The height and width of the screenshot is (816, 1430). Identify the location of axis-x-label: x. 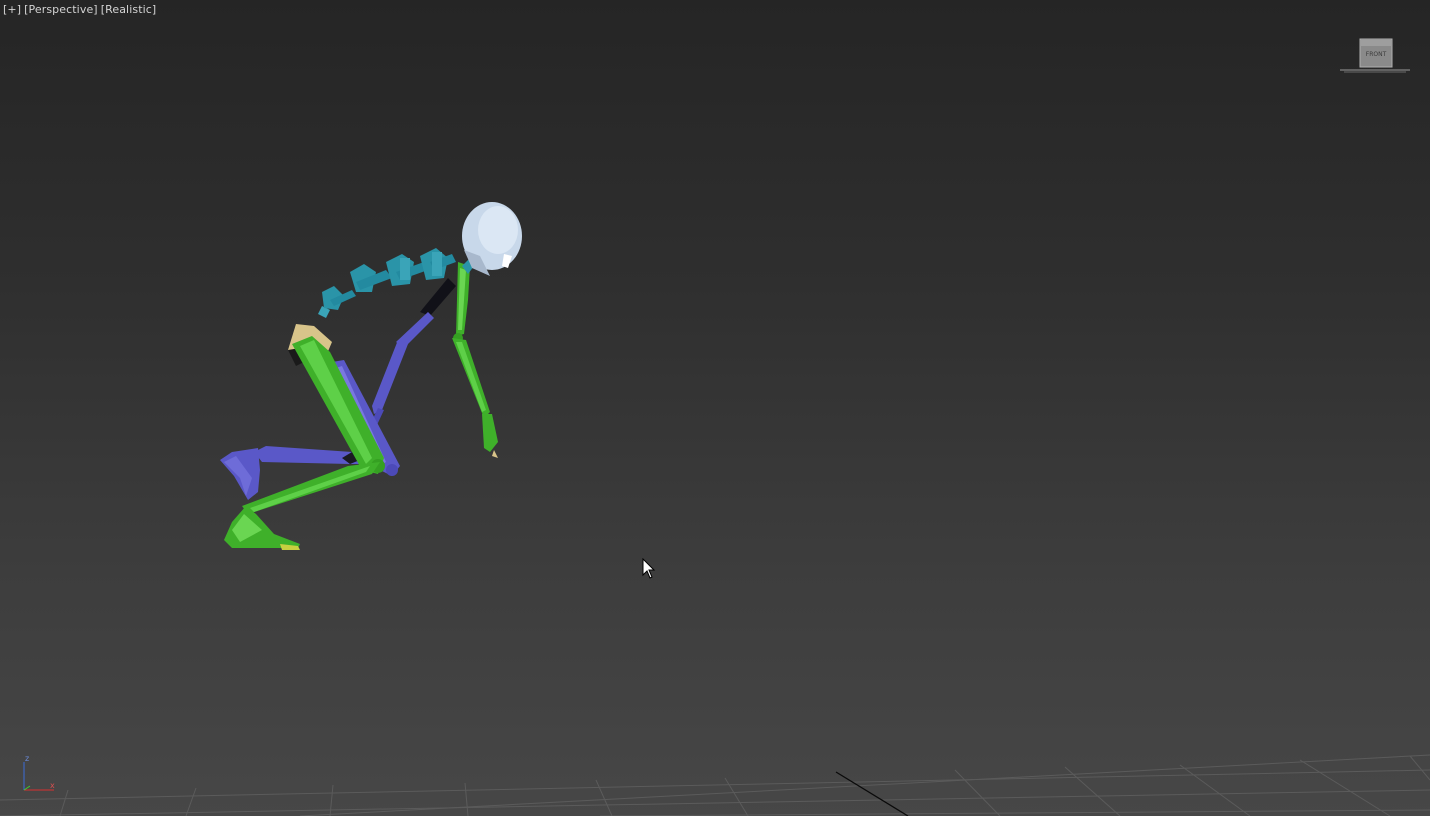
(52, 785).